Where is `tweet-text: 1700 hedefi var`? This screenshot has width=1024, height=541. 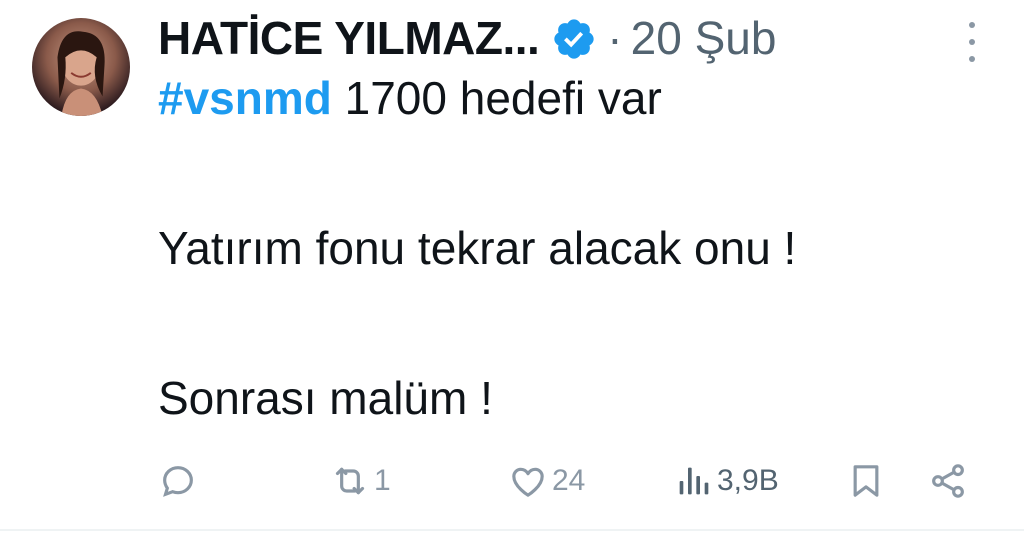 tweet-text: 1700 hedefi var is located at coordinates (496, 98).